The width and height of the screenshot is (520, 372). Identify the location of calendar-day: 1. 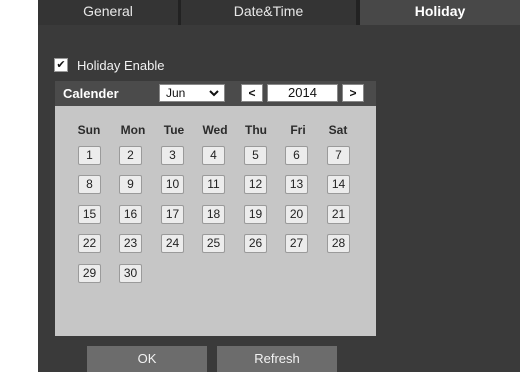
(89, 155).